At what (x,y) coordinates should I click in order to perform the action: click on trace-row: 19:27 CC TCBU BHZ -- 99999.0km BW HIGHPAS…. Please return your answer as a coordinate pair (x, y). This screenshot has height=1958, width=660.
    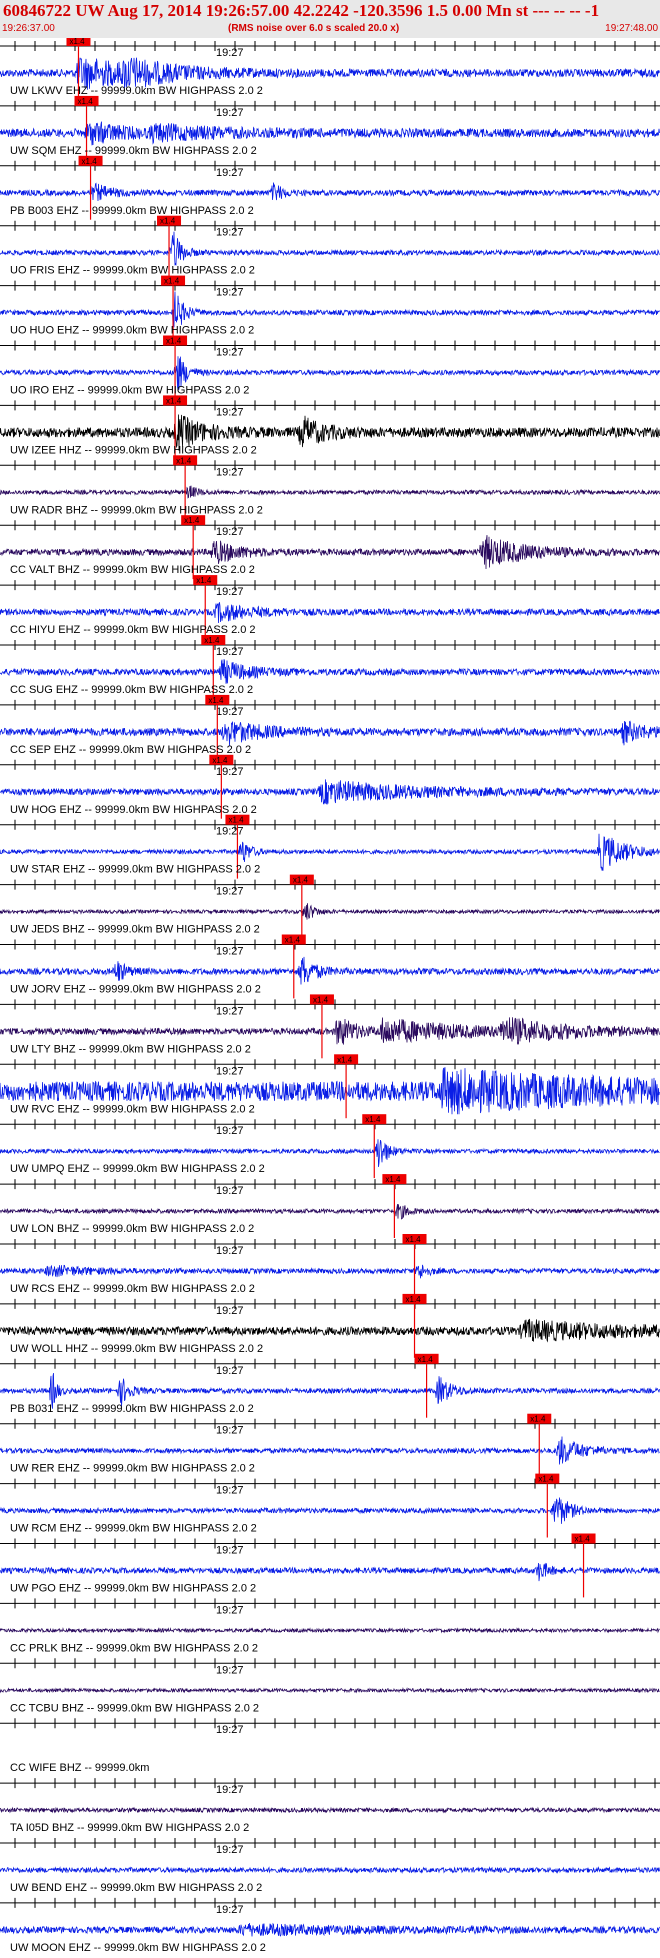
    Looking at the image, I should click on (330, 1686).